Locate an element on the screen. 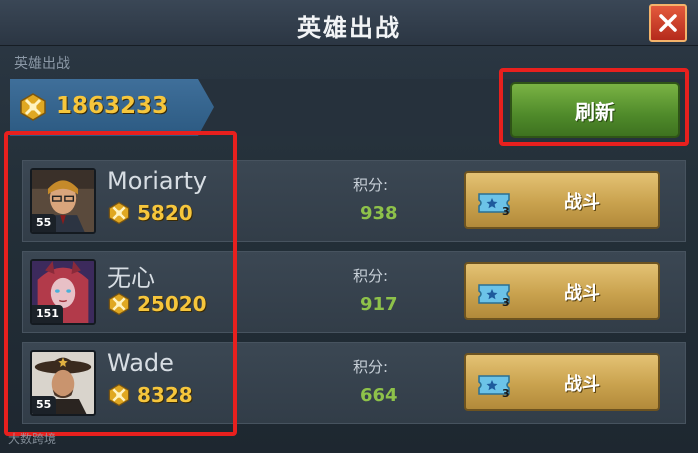 Image resolution: width=698 pixels, height=453 pixels. close-icon is located at coordinates (668, 23).